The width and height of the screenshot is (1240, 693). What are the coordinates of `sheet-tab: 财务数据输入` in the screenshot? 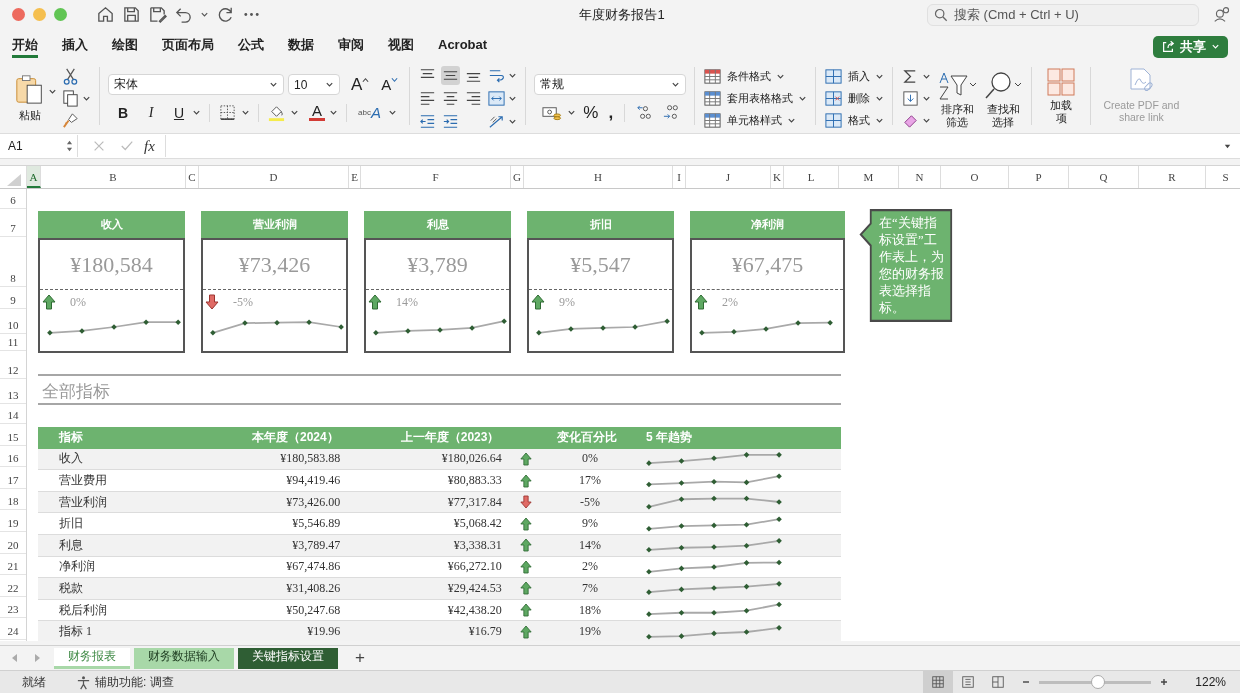 It's located at (184, 658).